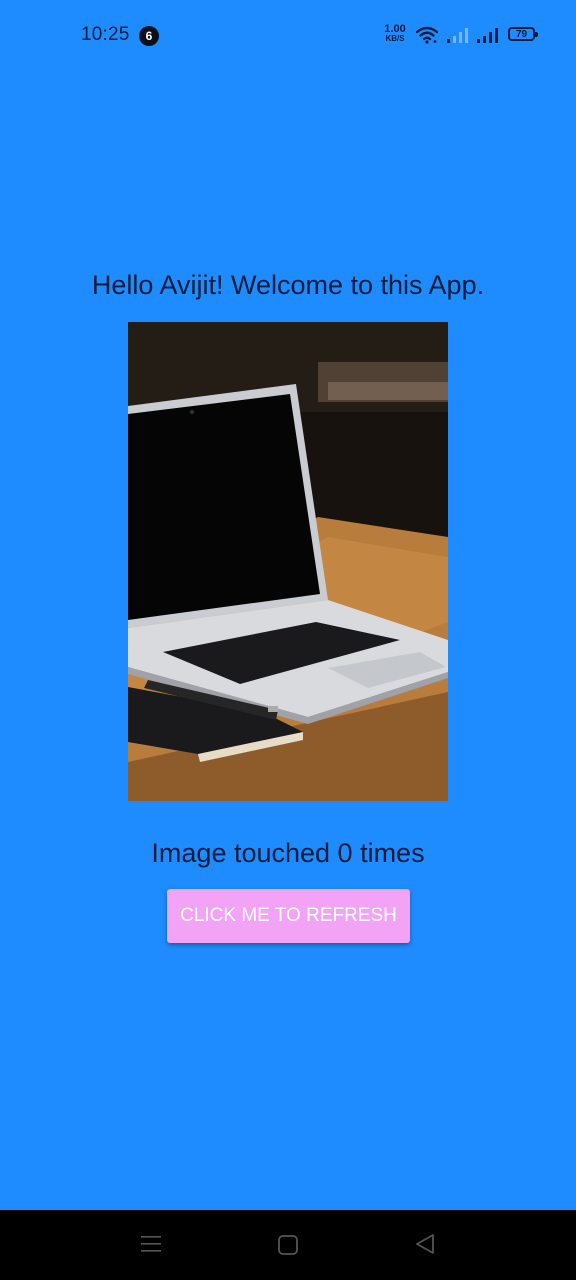  I want to click on menu-icon, so click(151, 1244).